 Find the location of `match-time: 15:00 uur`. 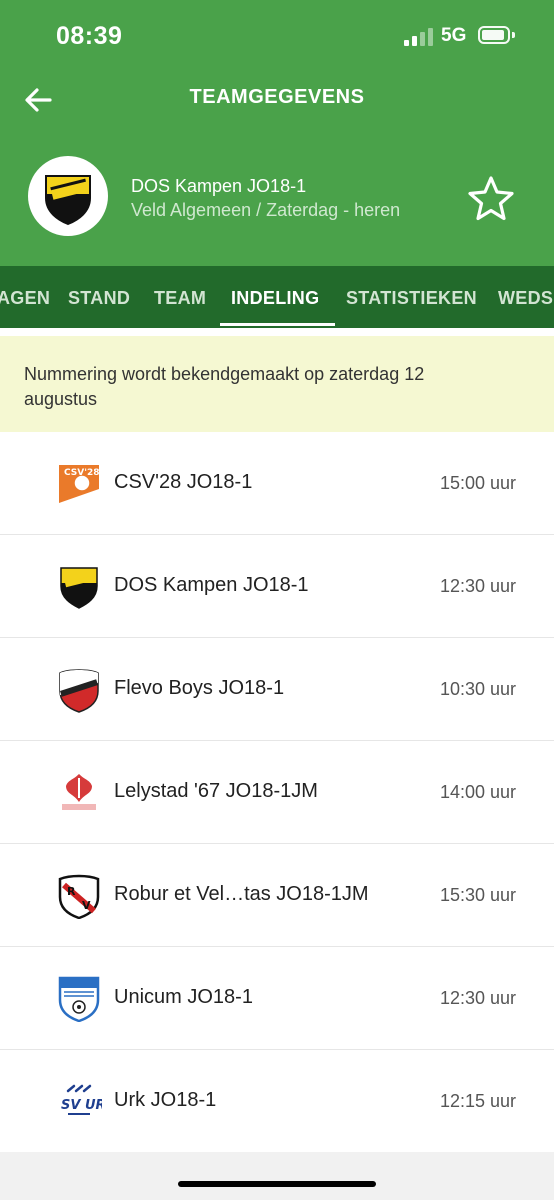

match-time: 15:00 uur is located at coordinates (477, 483).